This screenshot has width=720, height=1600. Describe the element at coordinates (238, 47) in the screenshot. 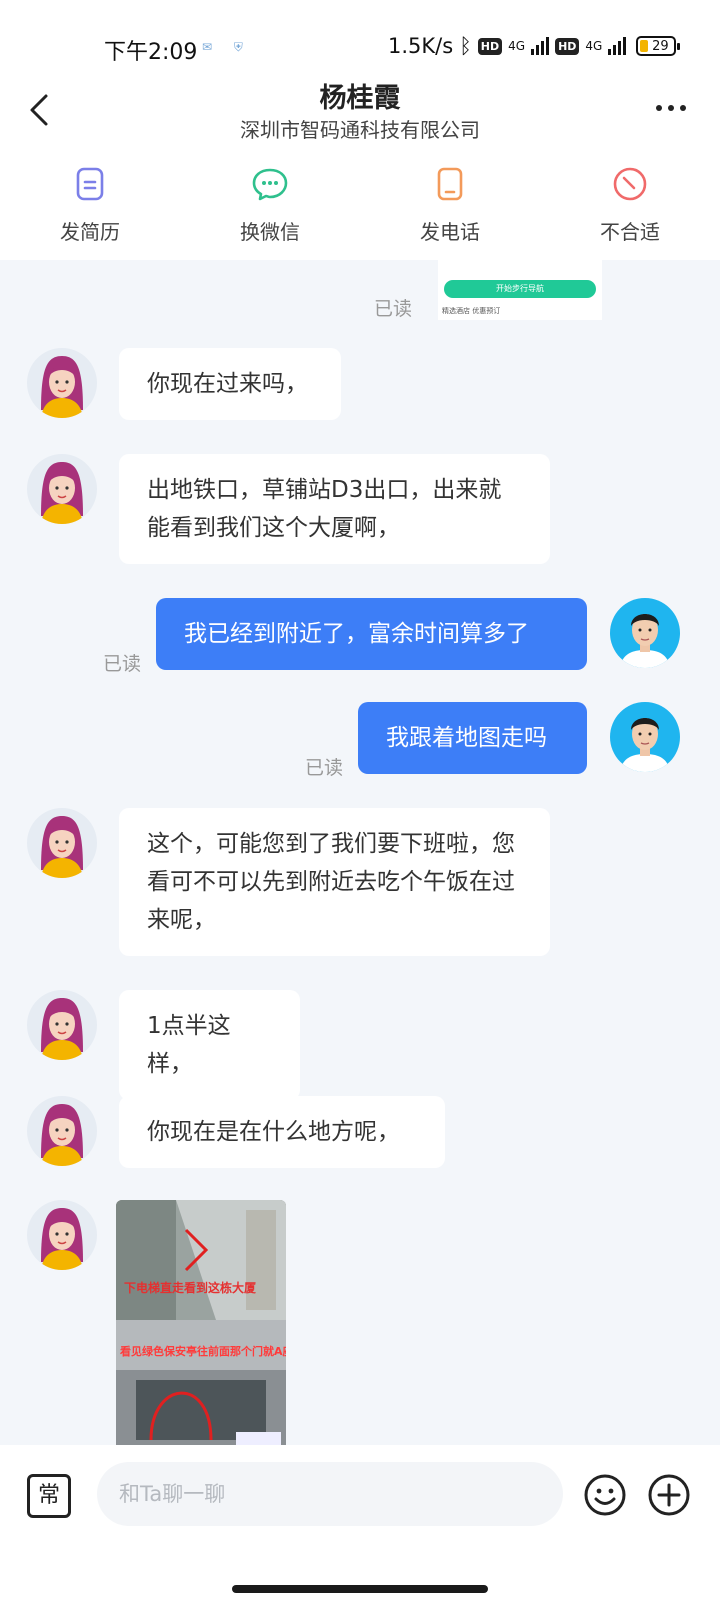

I see `shield-notification-icon: ⛨` at that location.